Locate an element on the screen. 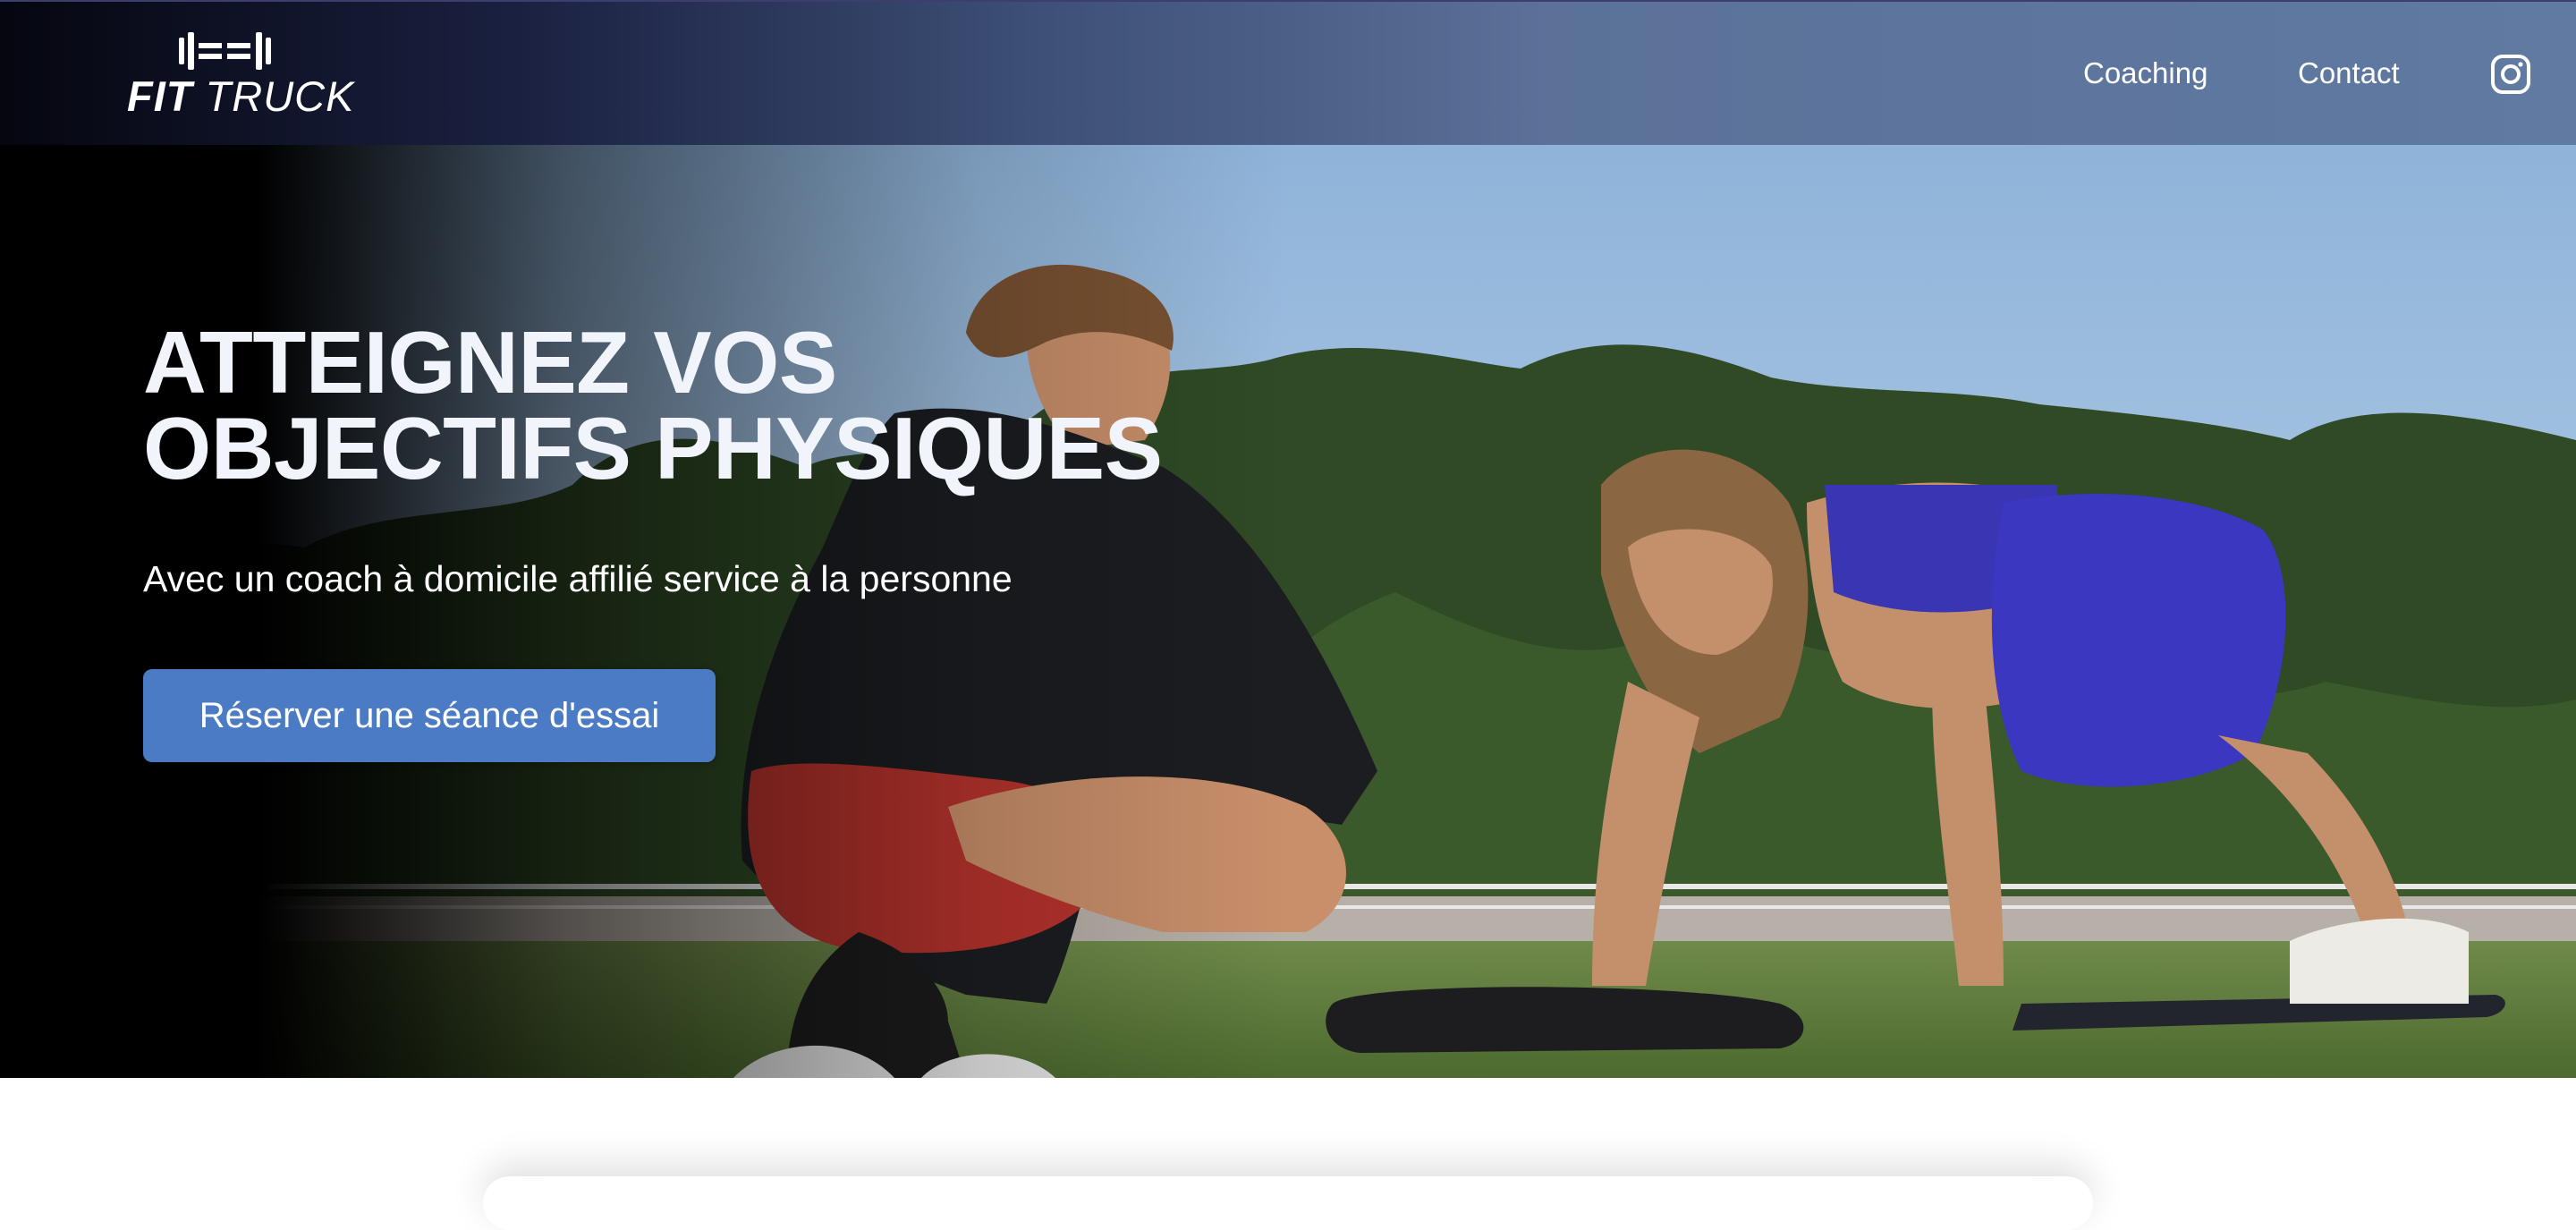 This screenshot has width=2576, height=1230. instagram-icon is located at coordinates (2510, 74).